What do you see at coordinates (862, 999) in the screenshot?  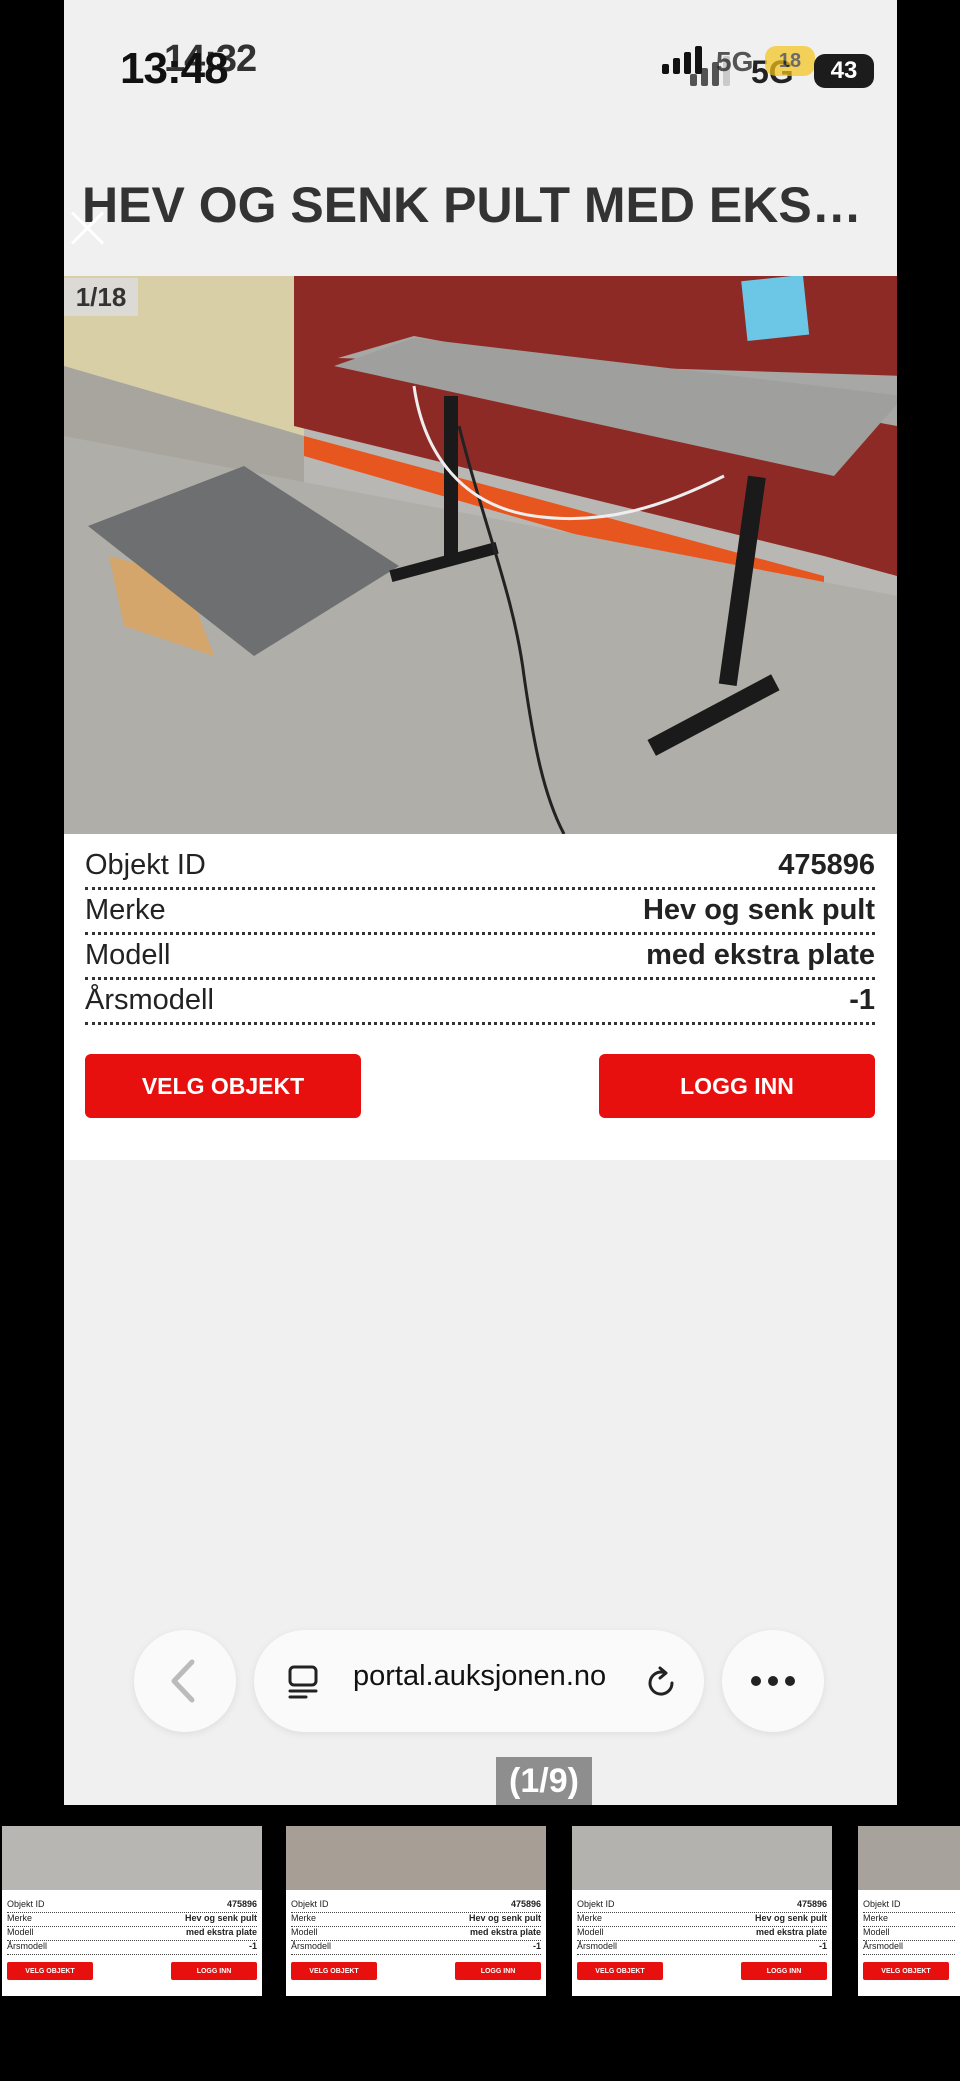 I see `spec-value: -1` at bounding box center [862, 999].